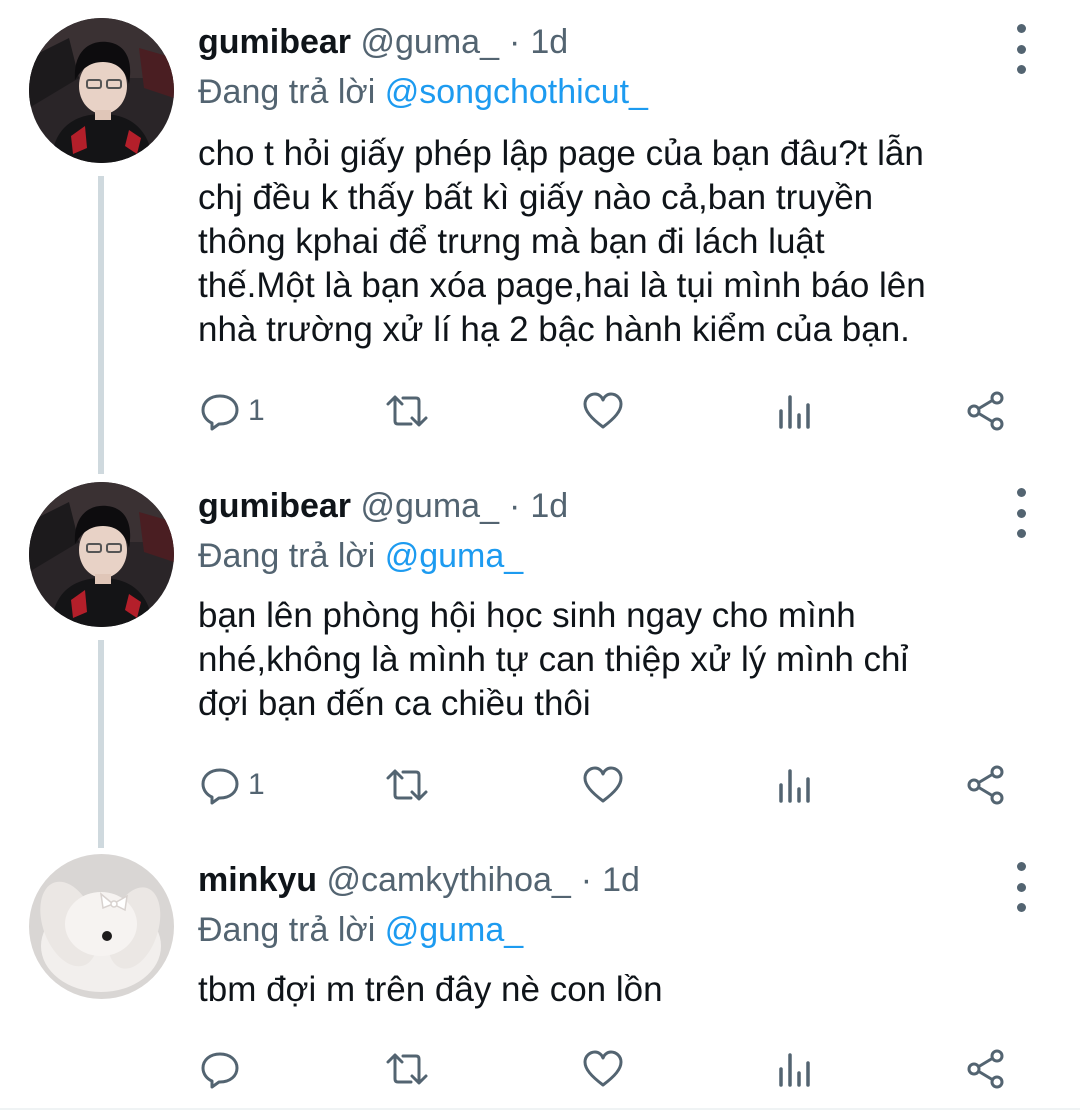  Describe the element at coordinates (511, 241) in the screenshot. I see `tweet-text-line: thông kphai để trưng mà bạn đi lách luật` at that location.